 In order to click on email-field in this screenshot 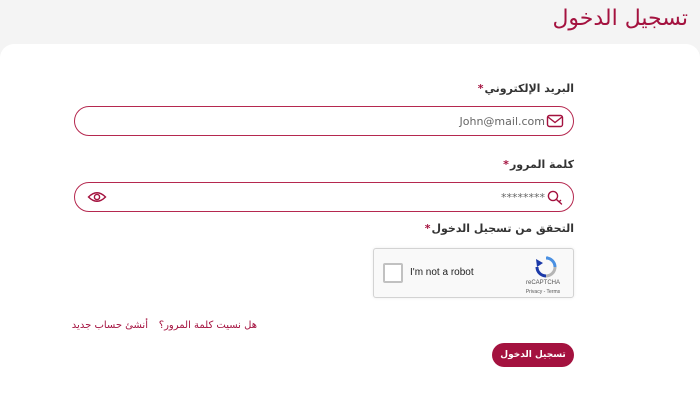, I will do `click(324, 121)`.